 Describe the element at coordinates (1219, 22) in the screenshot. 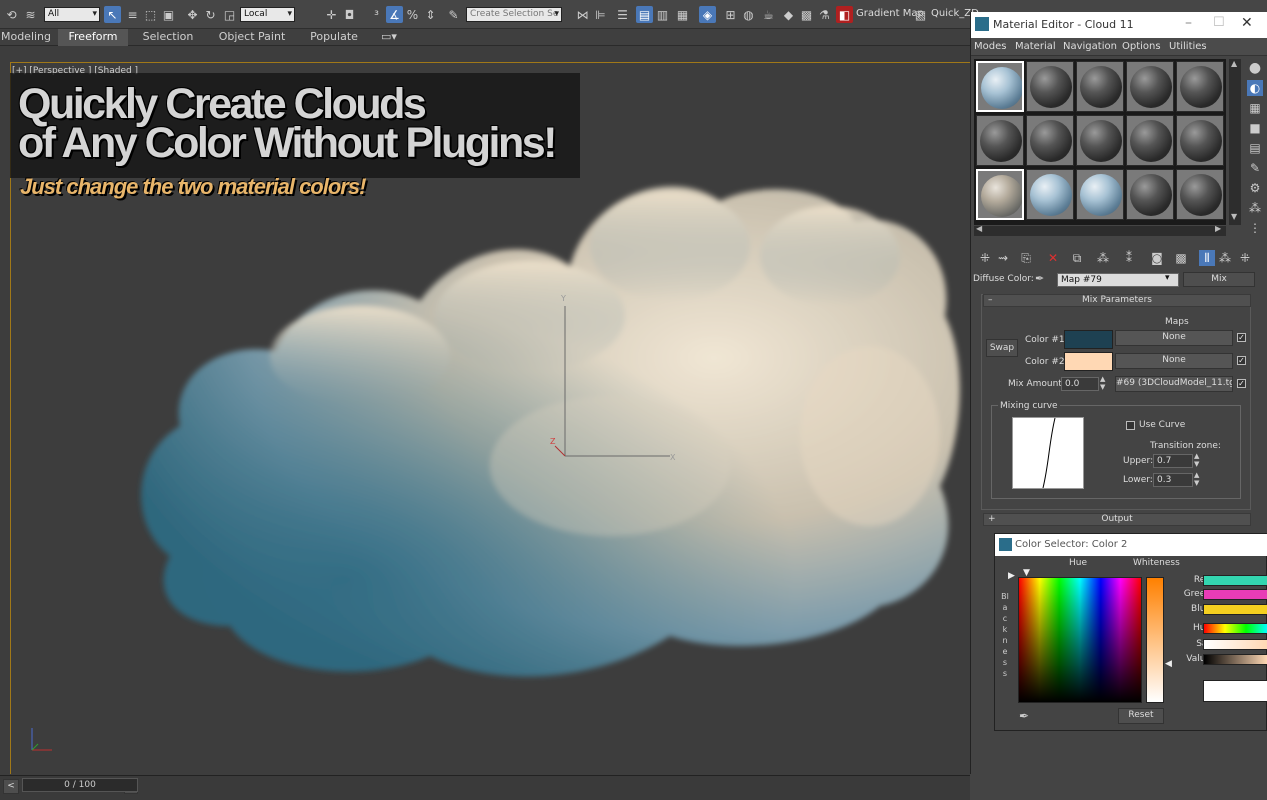

I see `maximize-icon: ☐` at that location.